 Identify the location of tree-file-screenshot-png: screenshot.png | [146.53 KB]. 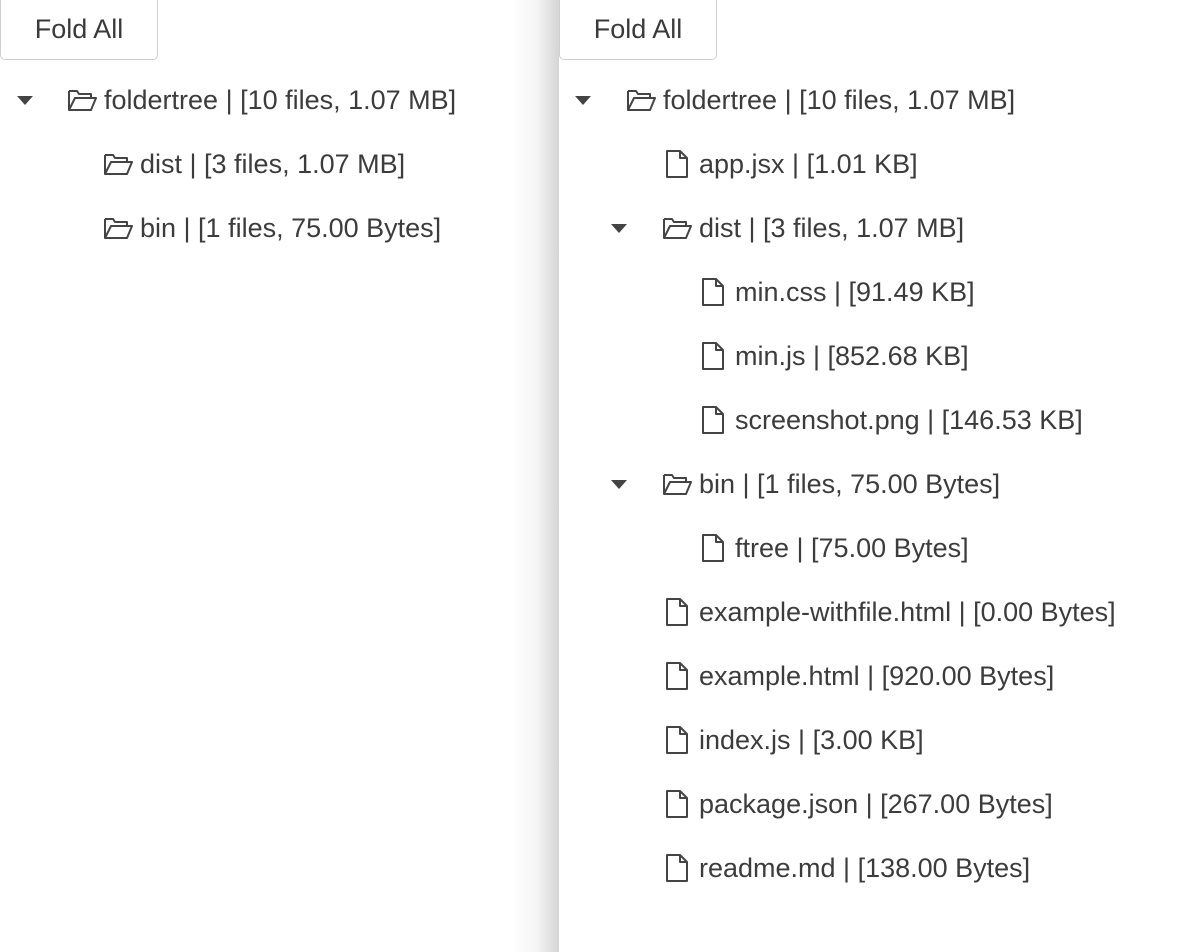
(890, 420).